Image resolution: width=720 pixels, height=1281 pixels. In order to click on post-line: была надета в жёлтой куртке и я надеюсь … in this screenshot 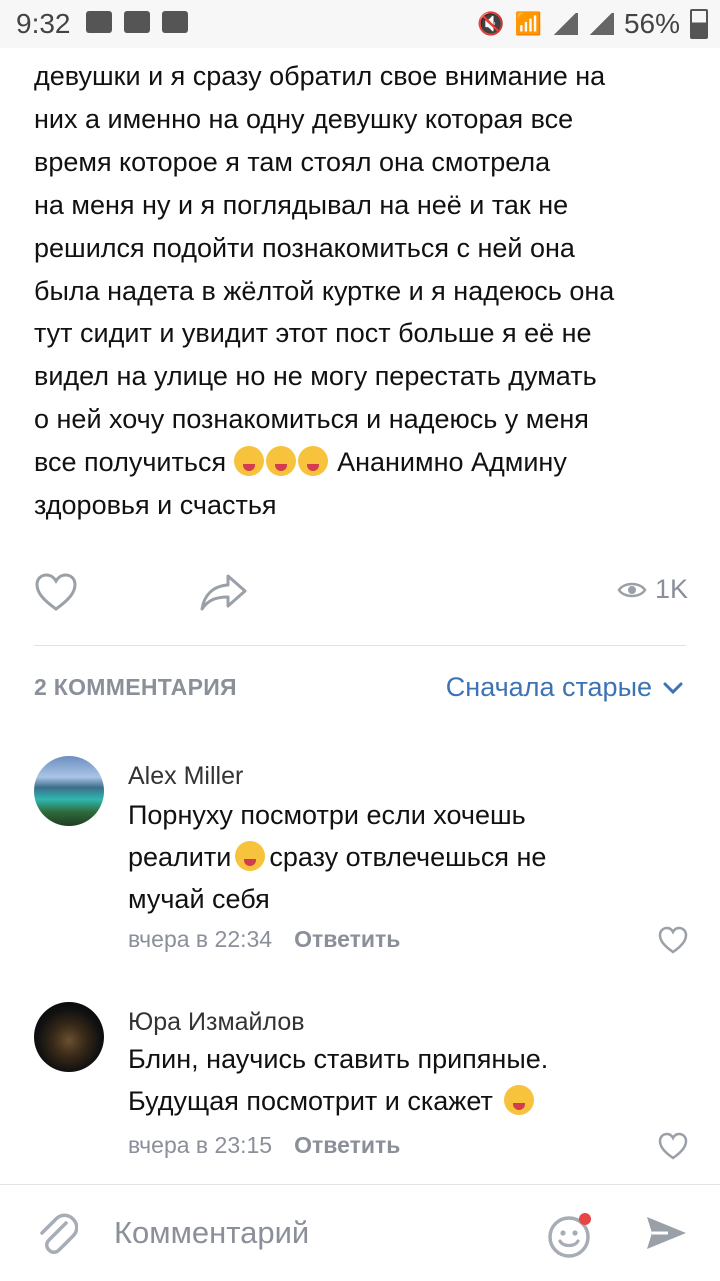, I will do `click(324, 290)`.